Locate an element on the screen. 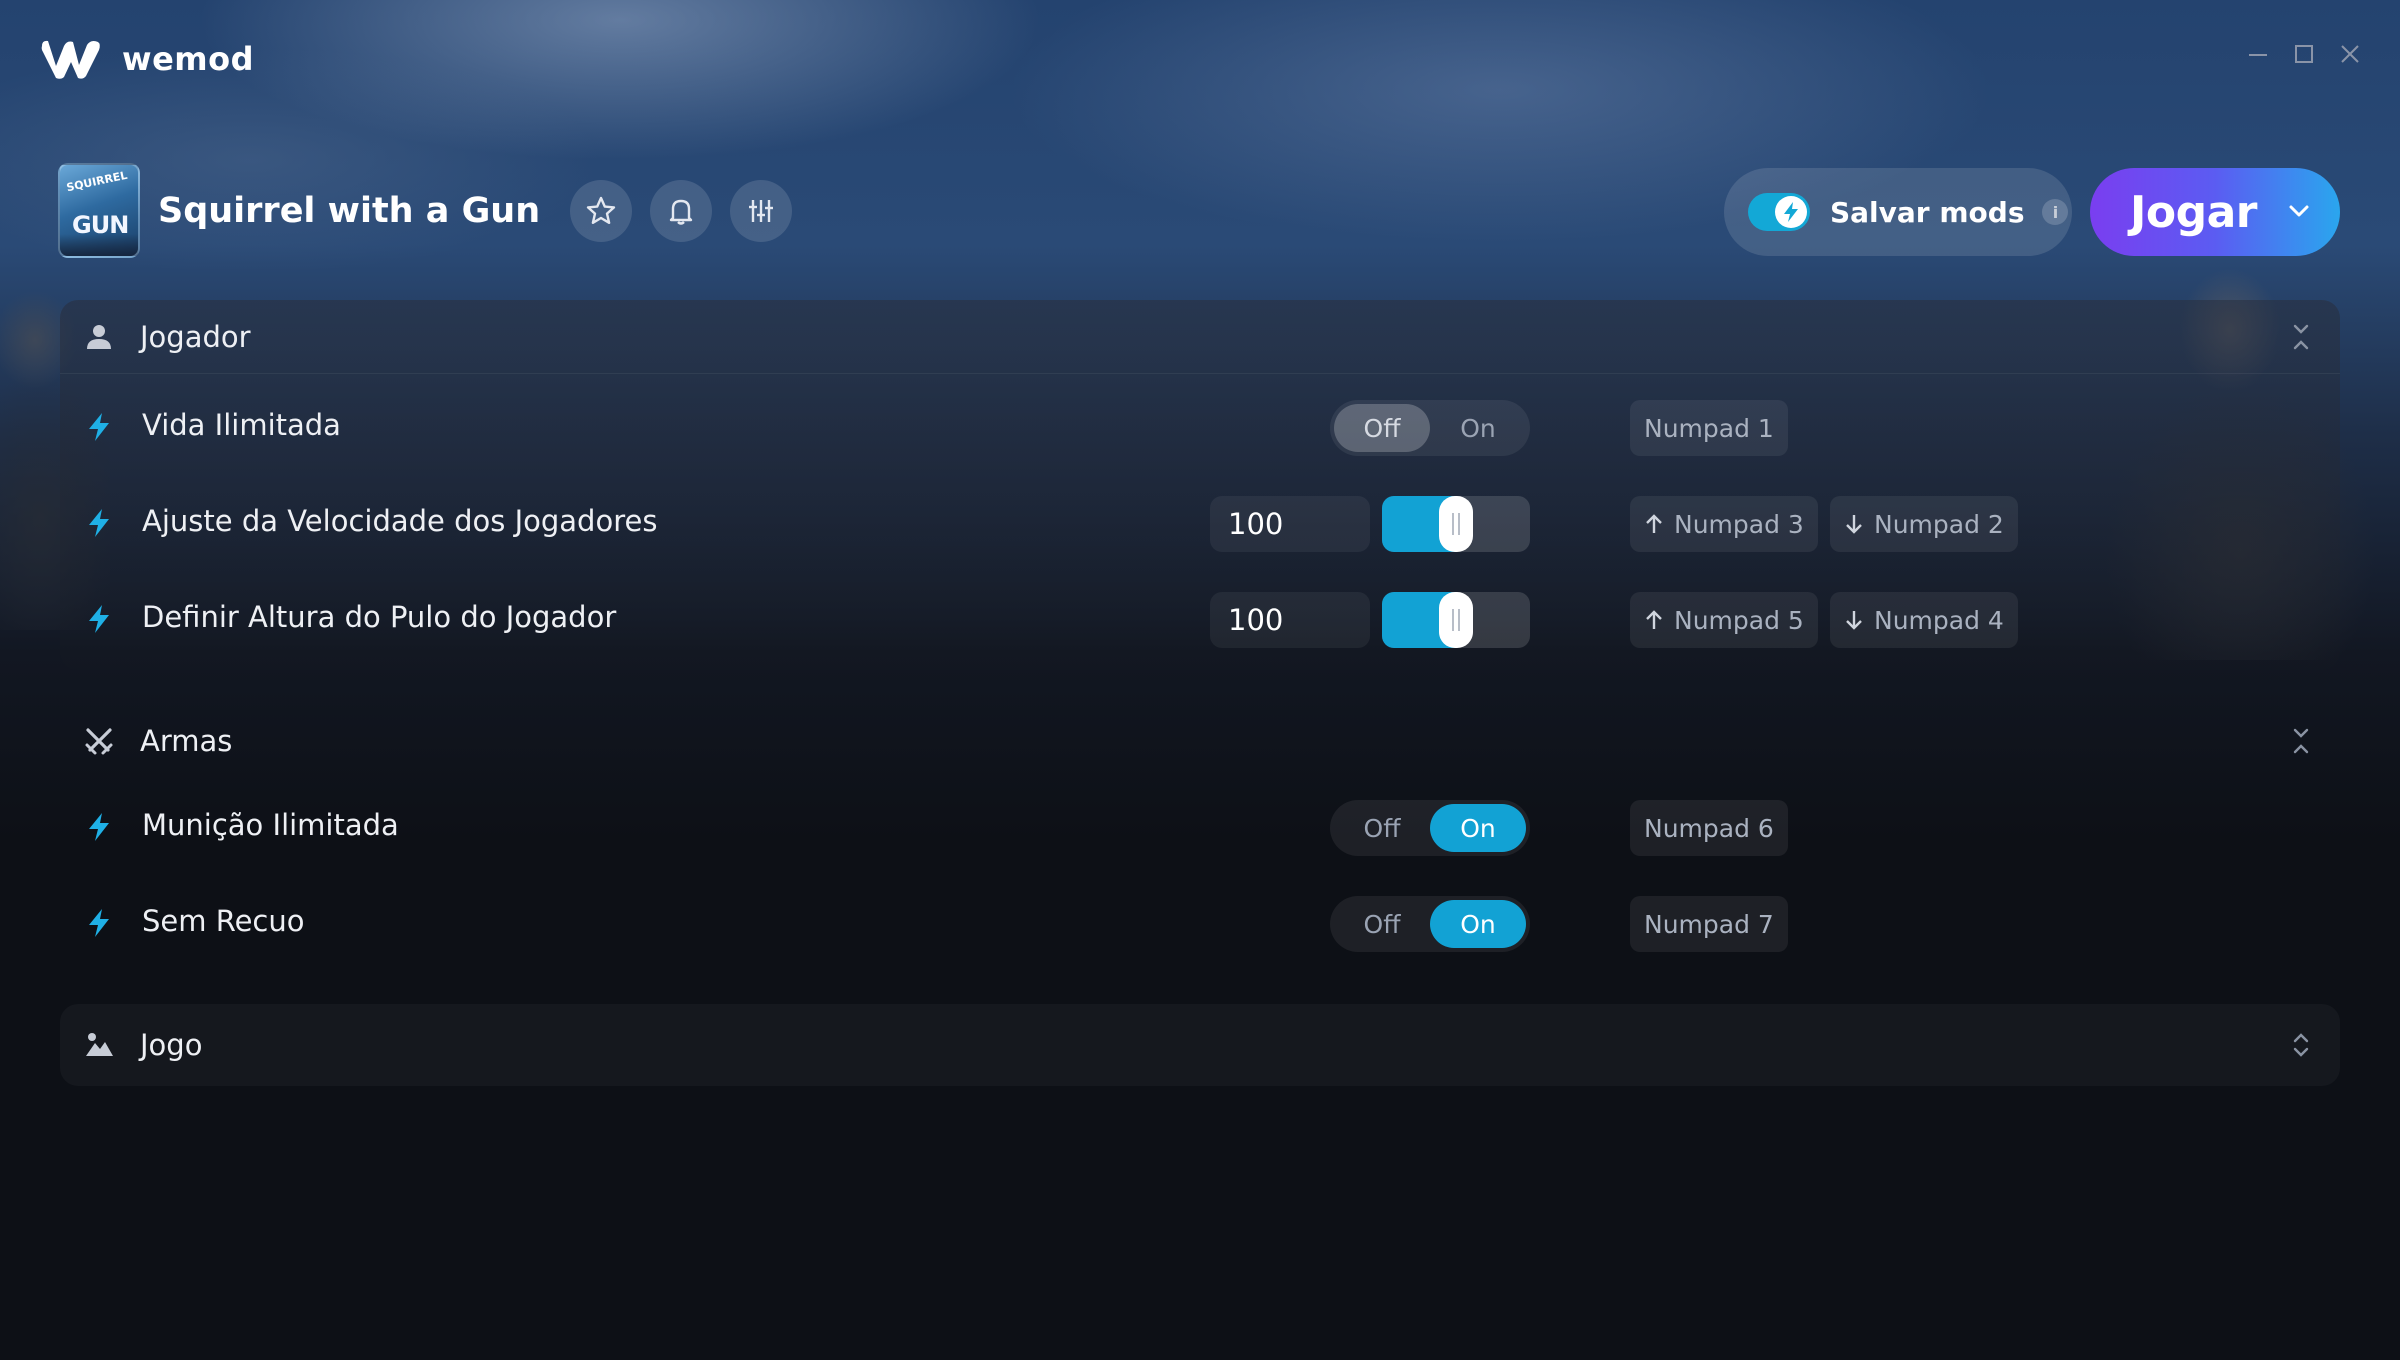  expand-icon is located at coordinates (2301, 1045).